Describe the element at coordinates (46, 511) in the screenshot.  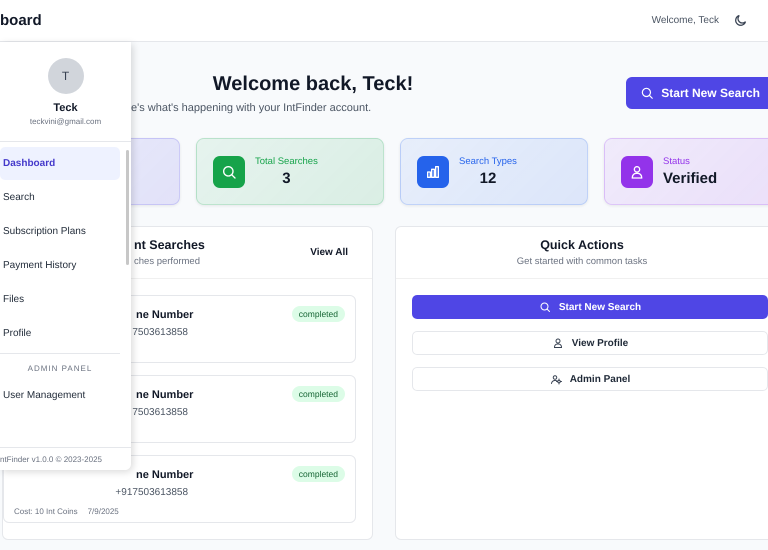
I see `cost-text: Cost: 10 Int Coins` at that location.